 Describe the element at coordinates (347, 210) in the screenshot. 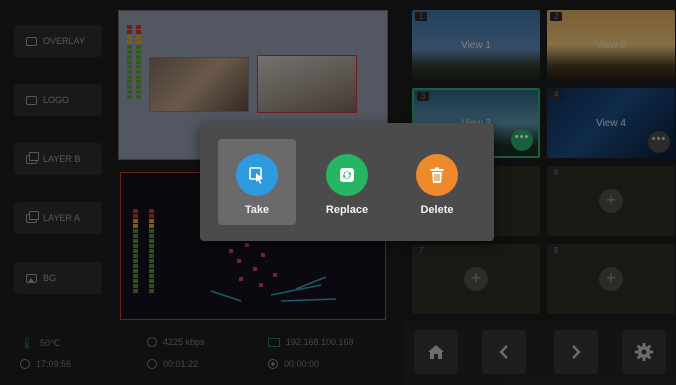

I see `replace-label: Replace` at that location.